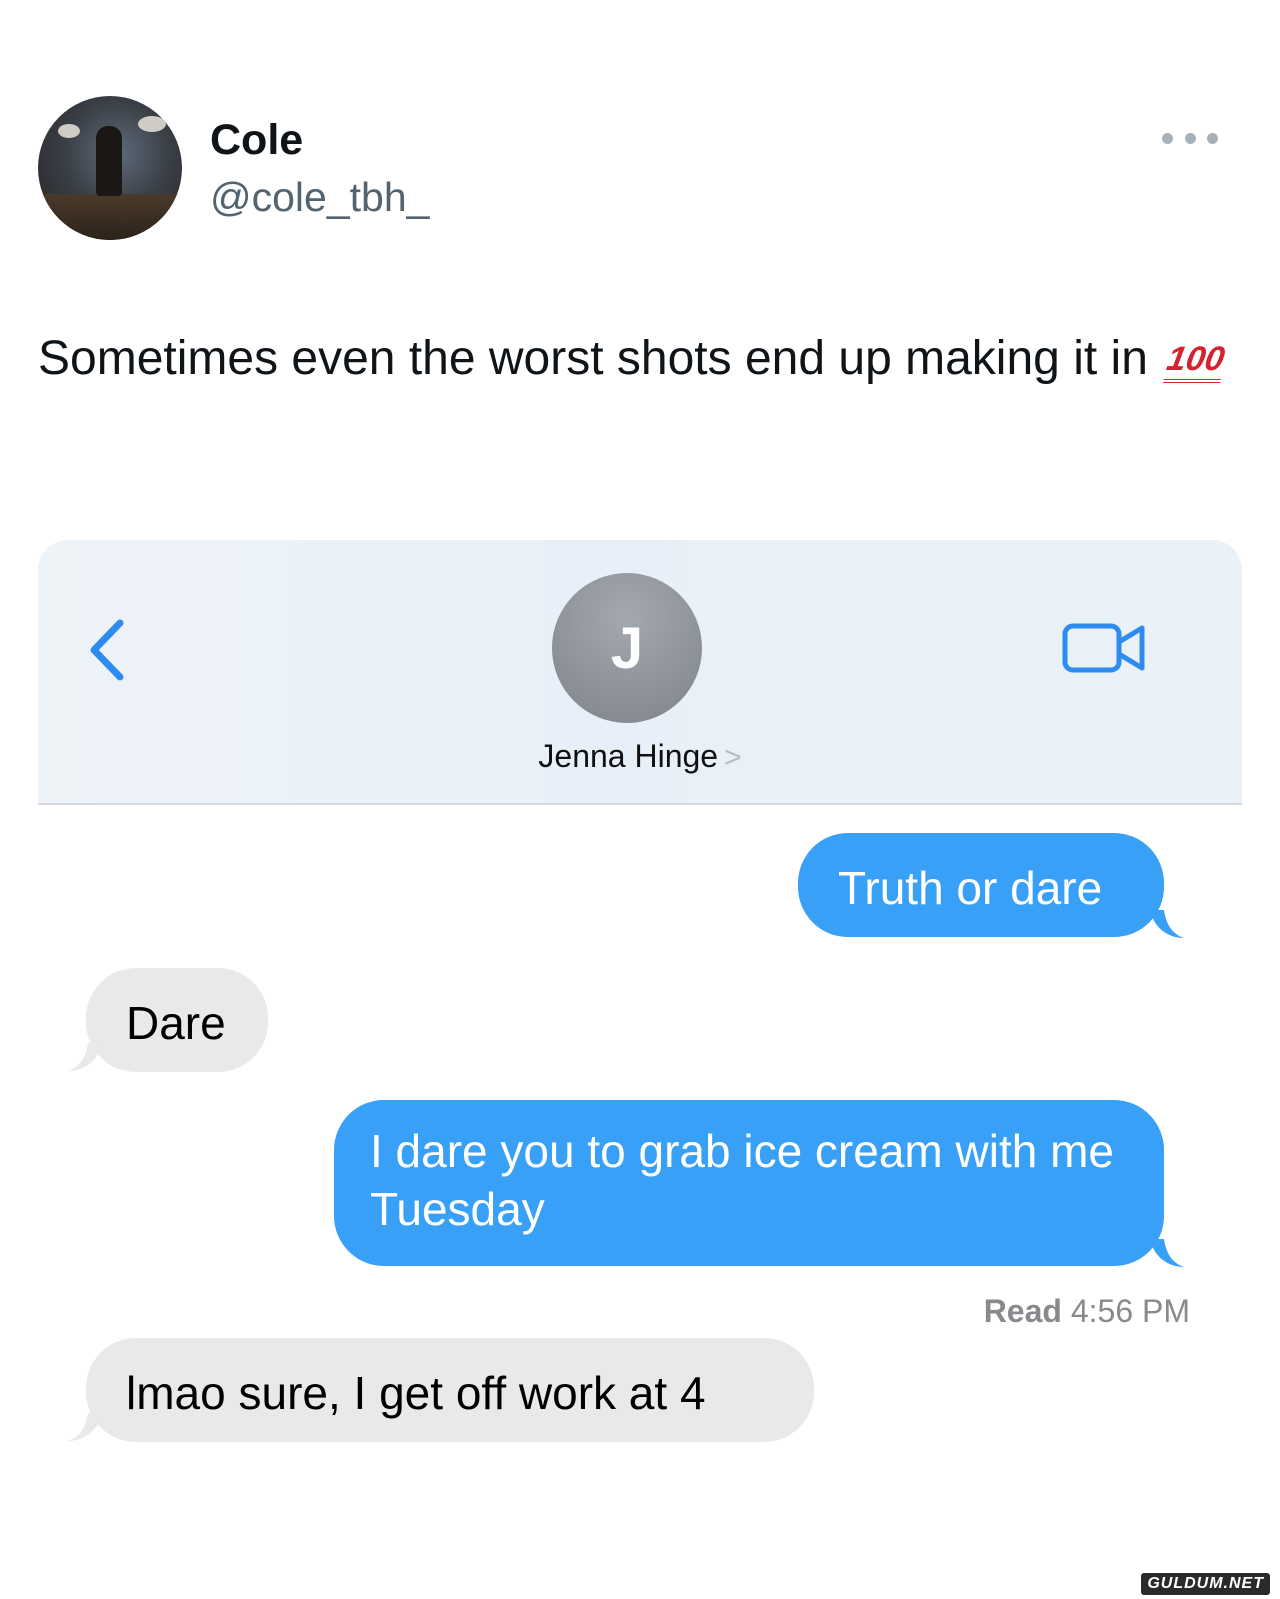 The width and height of the screenshot is (1280, 1599). I want to click on chevron-right-icon: >, so click(733, 757).